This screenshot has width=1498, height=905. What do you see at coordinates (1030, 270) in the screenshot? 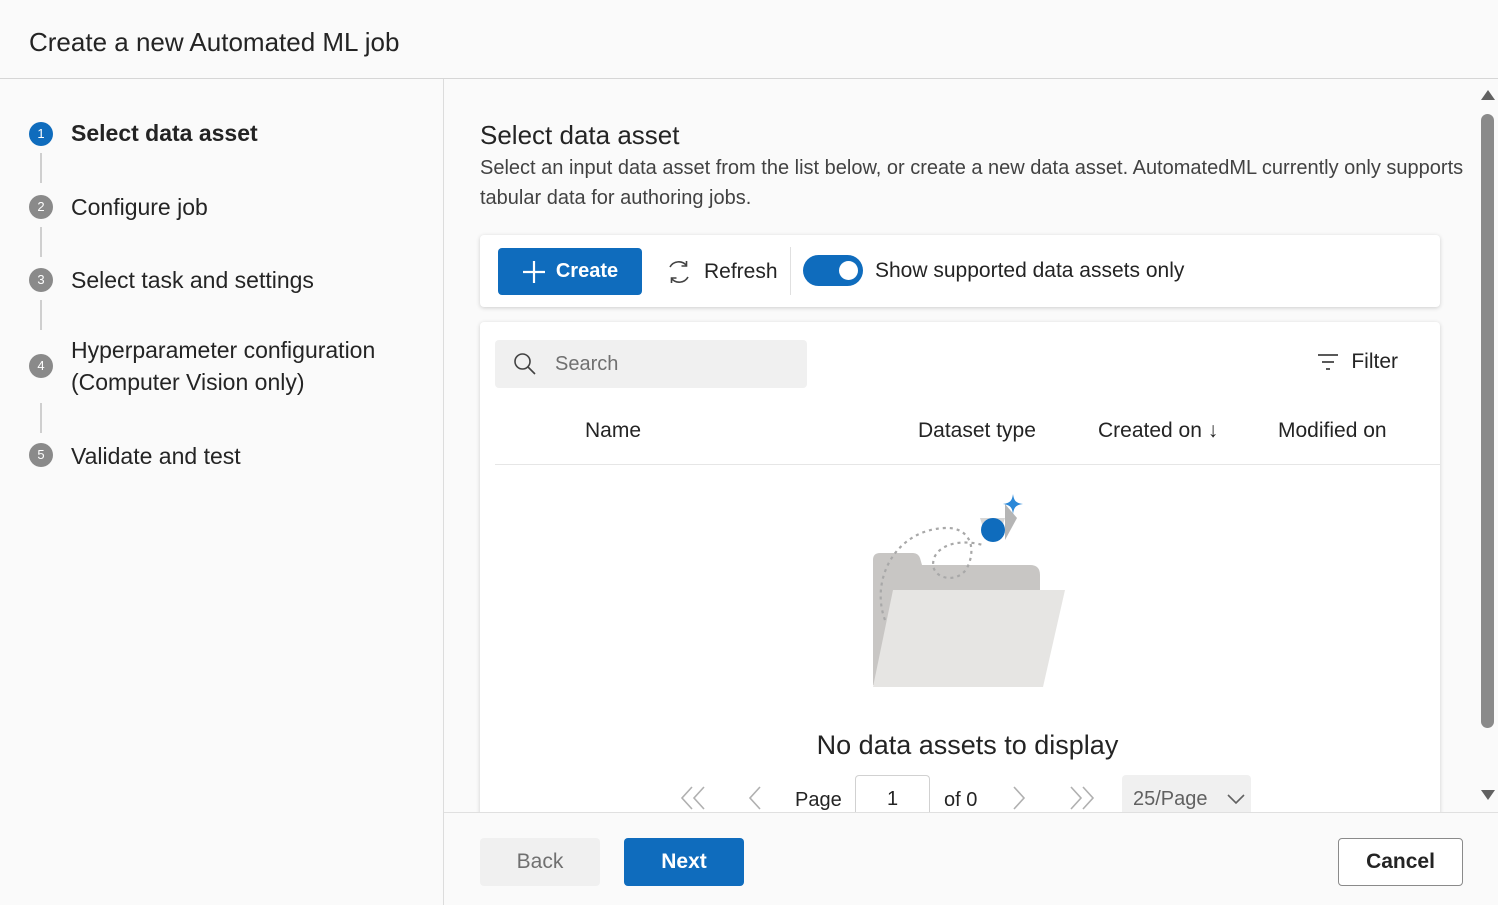
I see `toggle-label: Show supported data assets only` at bounding box center [1030, 270].